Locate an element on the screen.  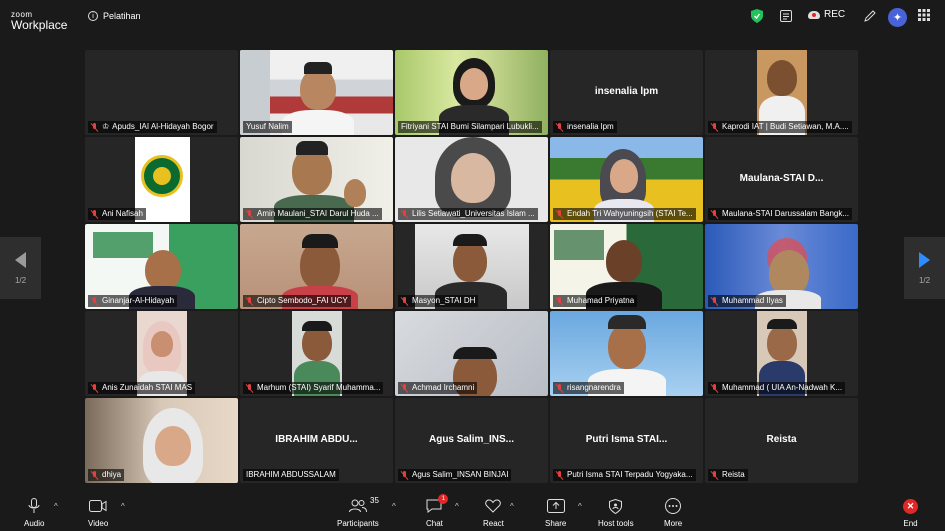
participant-name-tag: Ani Nafisah is located at coordinates (117, 214).